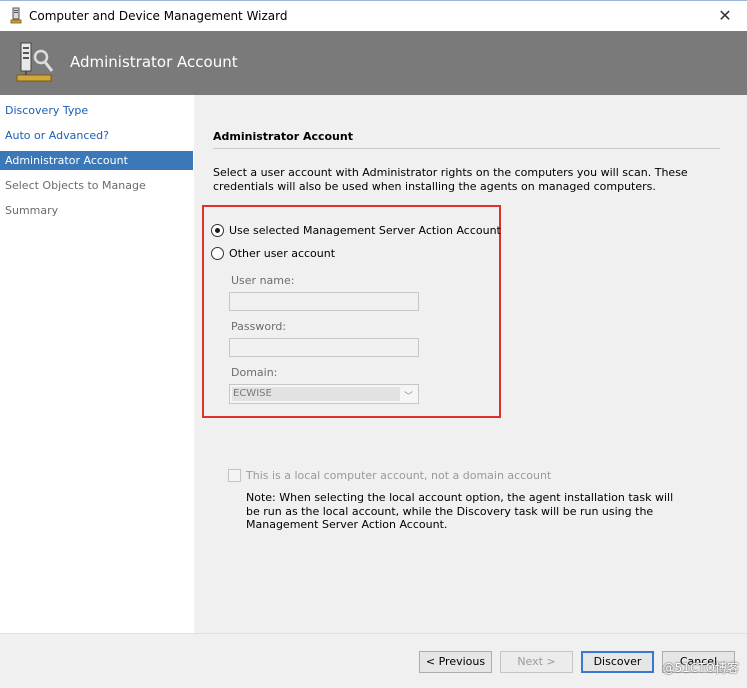  What do you see at coordinates (536, 662) in the screenshot?
I see `next-button: Next >` at bounding box center [536, 662].